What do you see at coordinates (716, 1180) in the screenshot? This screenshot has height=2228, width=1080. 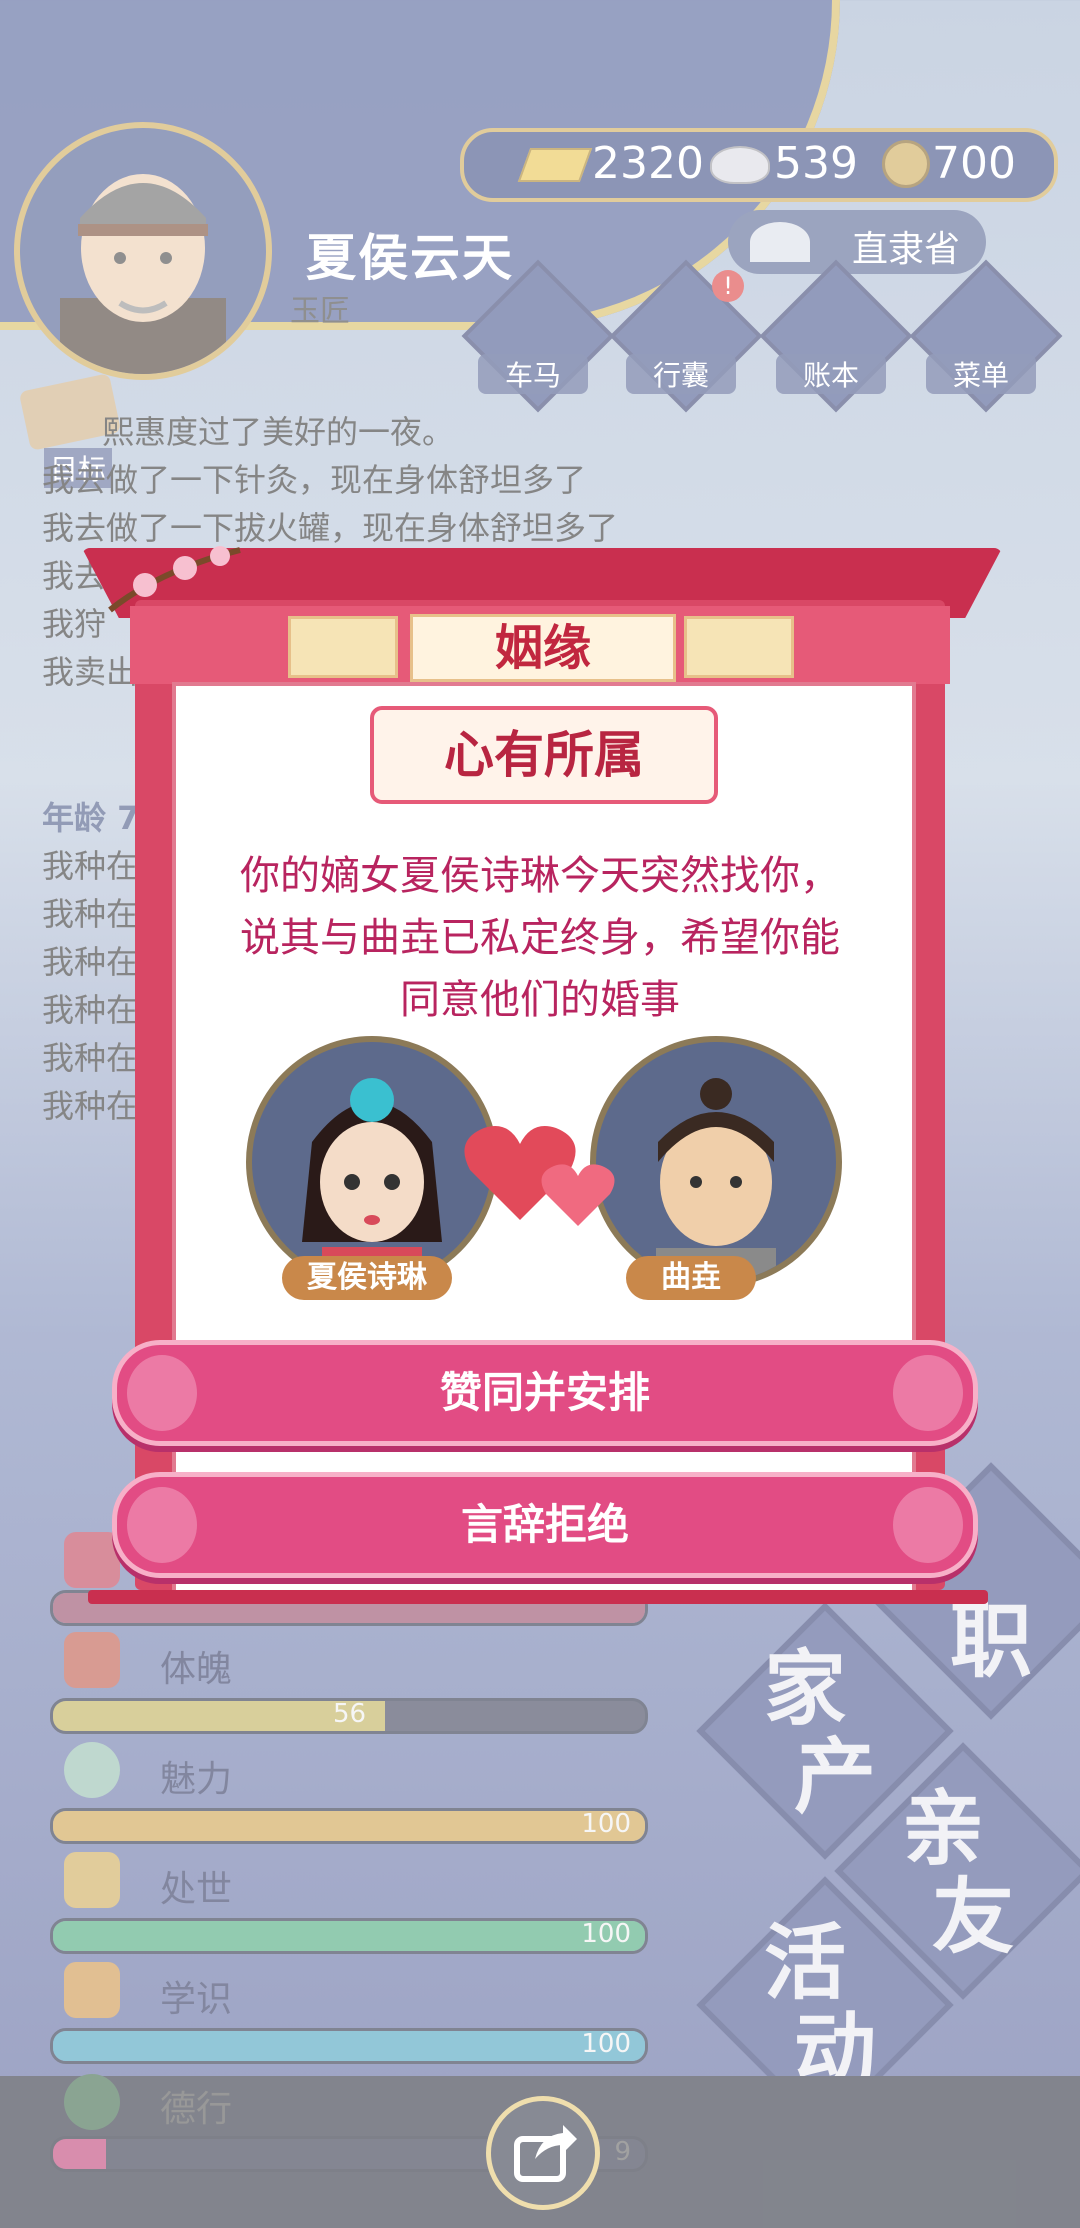 I see `suitor-avatar-icon` at bounding box center [716, 1180].